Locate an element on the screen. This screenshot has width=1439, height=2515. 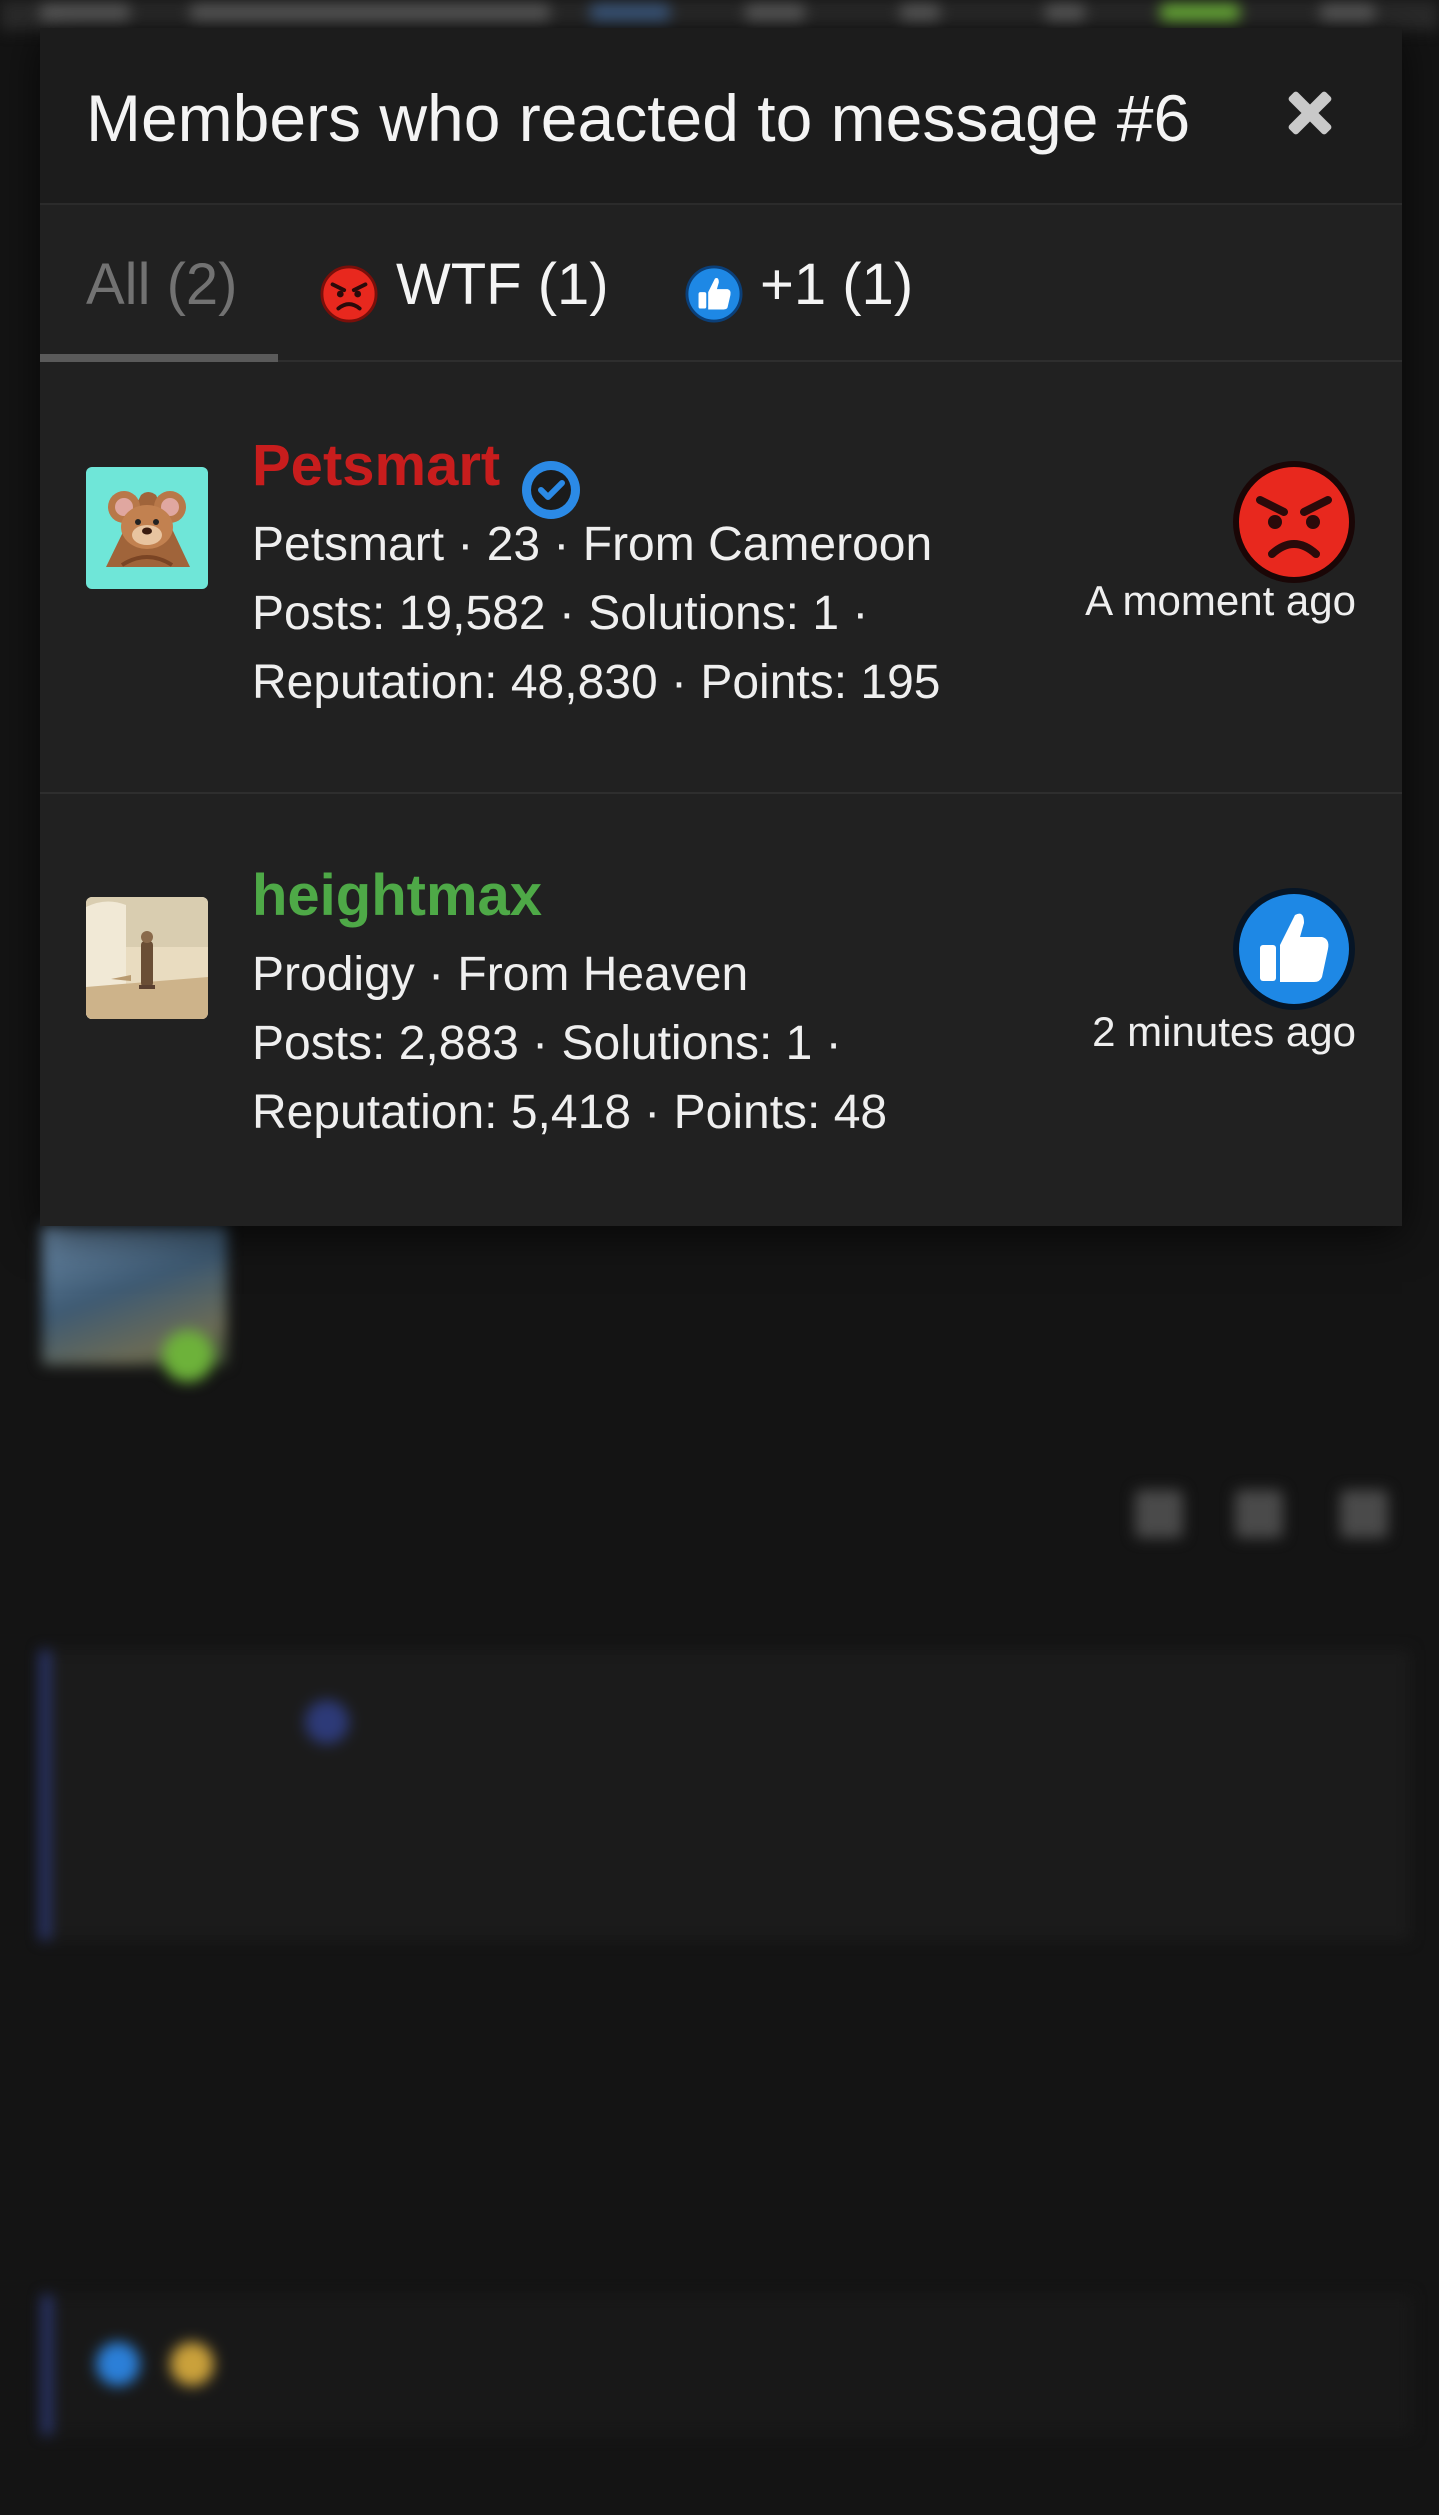
background-online-indicator is located at coordinates (188, 1356).